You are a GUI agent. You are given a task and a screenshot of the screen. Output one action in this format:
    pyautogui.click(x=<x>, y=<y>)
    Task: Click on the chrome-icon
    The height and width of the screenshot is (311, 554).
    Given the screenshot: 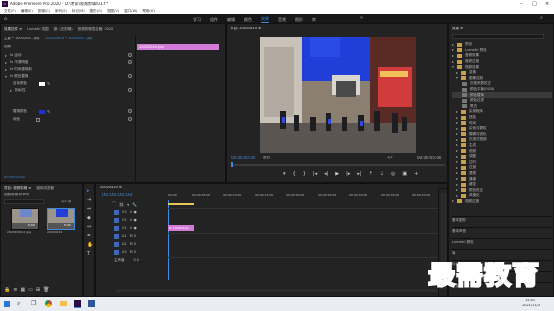 What is the action you would take?
    pyautogui.click(x=48, y=303)
    